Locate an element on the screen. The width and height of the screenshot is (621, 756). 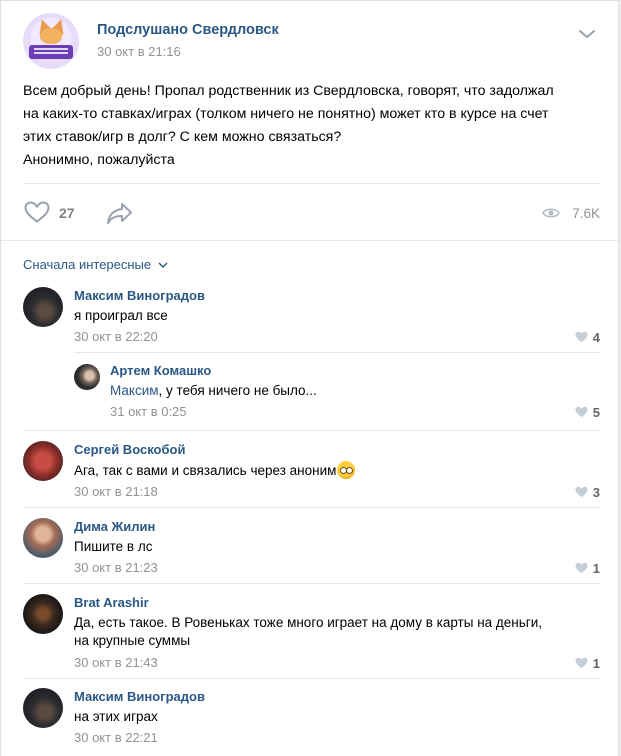
comment-author-link: Артем Комашко is located at coordinates (160, 370).